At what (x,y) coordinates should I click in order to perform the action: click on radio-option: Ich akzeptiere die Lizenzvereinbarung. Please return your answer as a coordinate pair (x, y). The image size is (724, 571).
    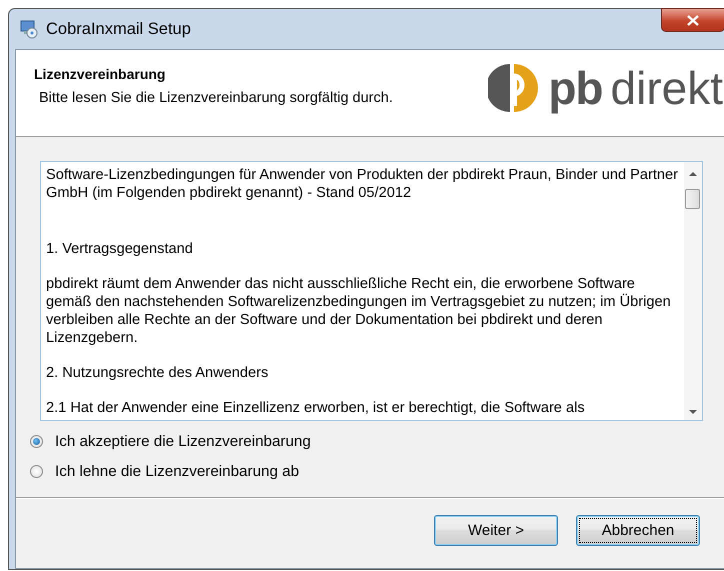
    Looking at the image, I should click on (377, 441).